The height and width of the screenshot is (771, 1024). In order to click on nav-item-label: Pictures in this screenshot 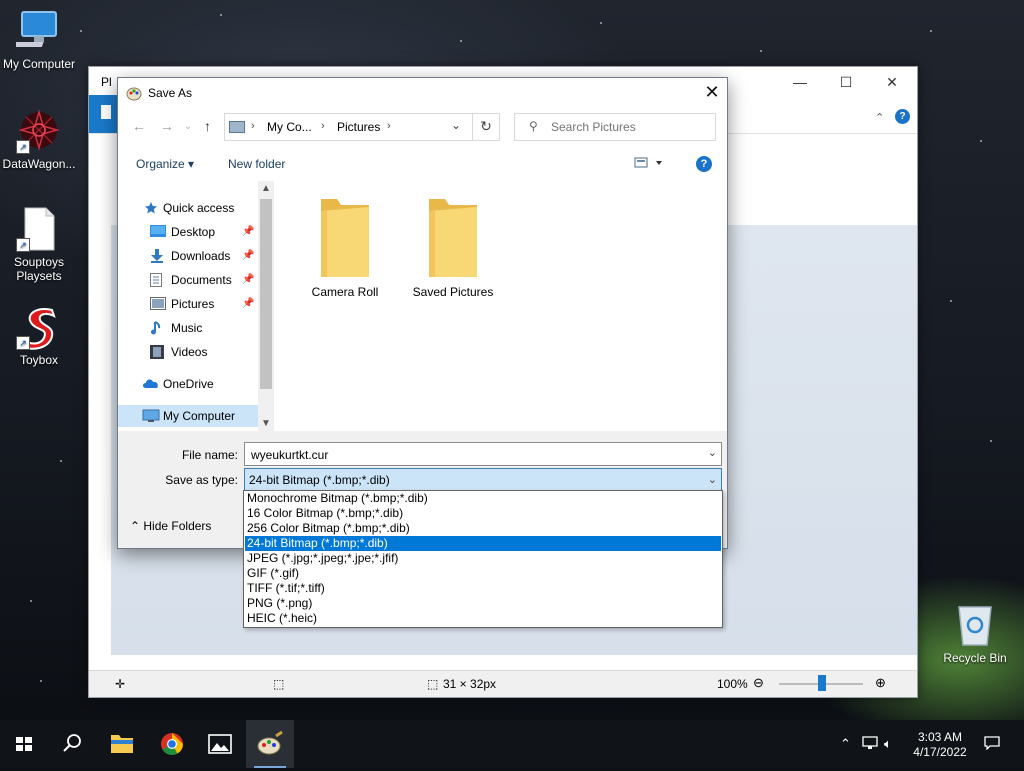, I will do `click(193, 304)`.